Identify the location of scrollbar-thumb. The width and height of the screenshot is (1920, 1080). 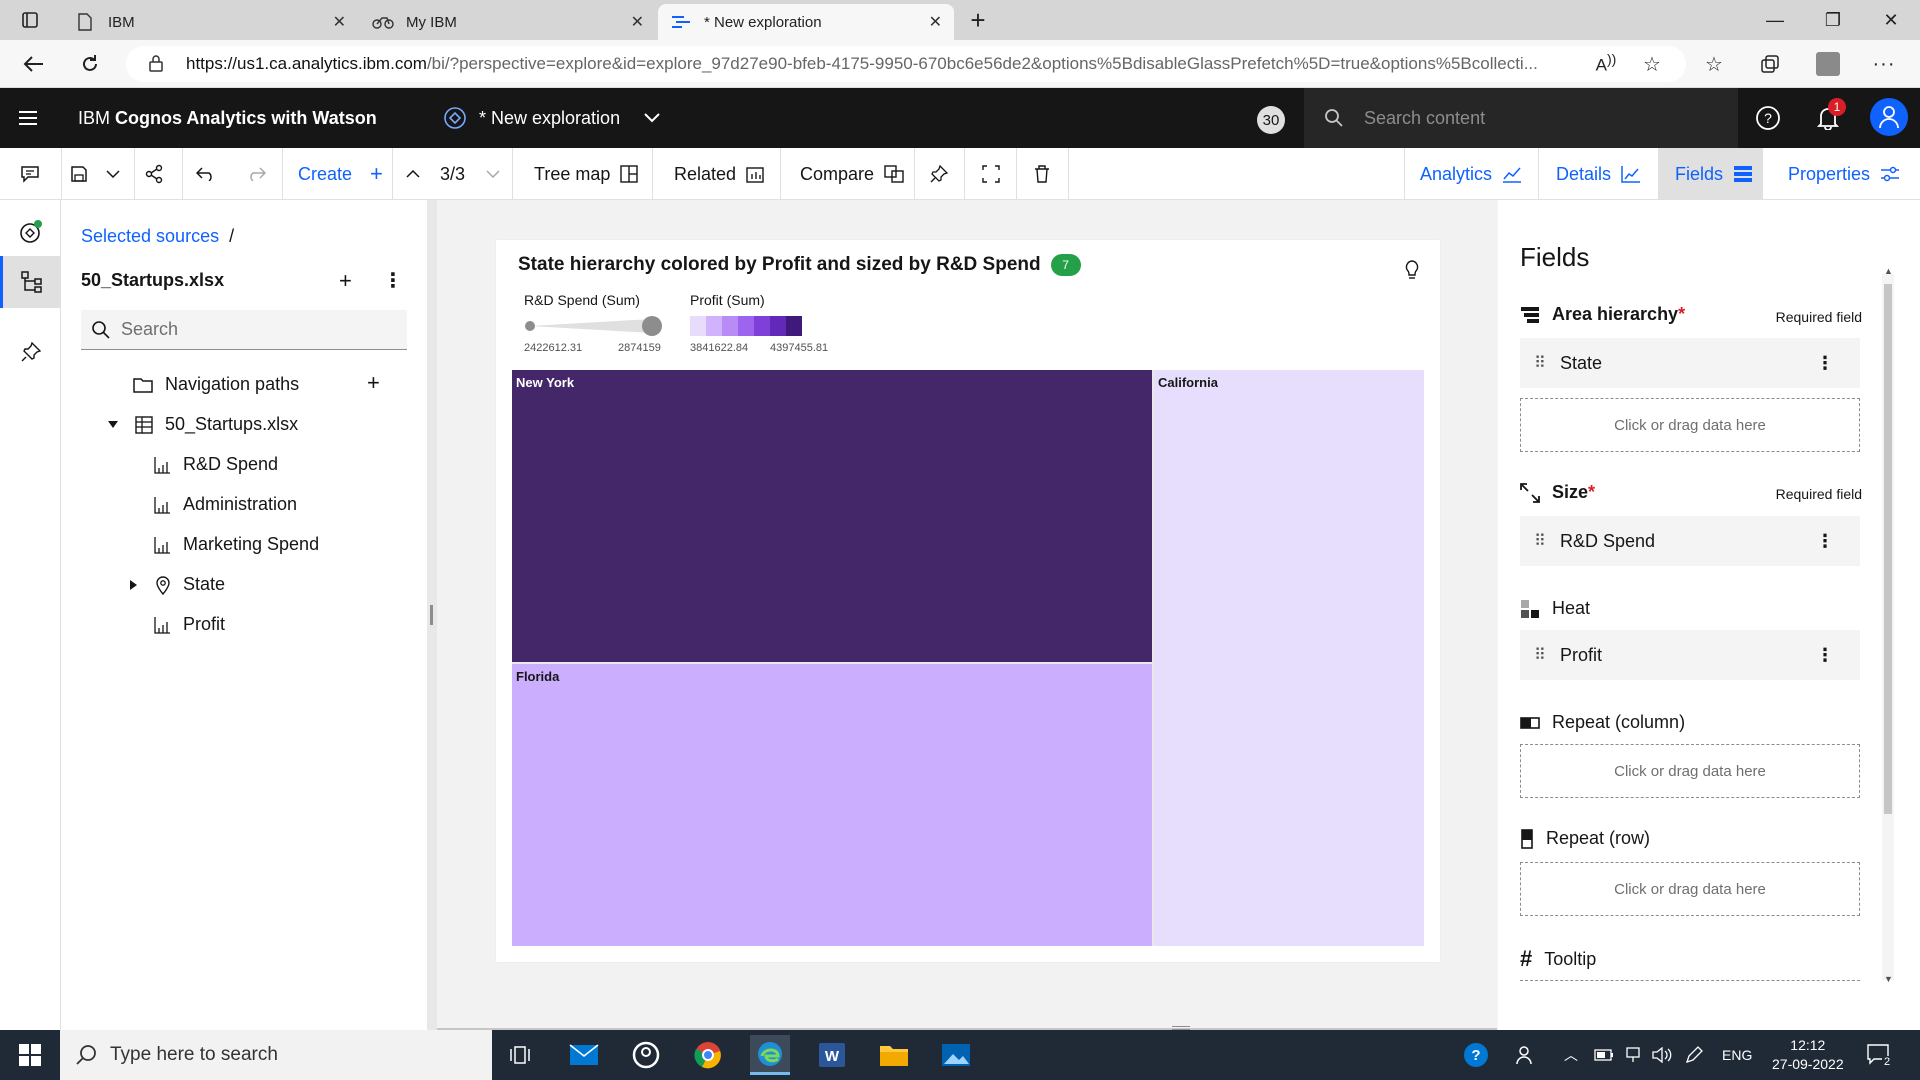
(1888, 549).